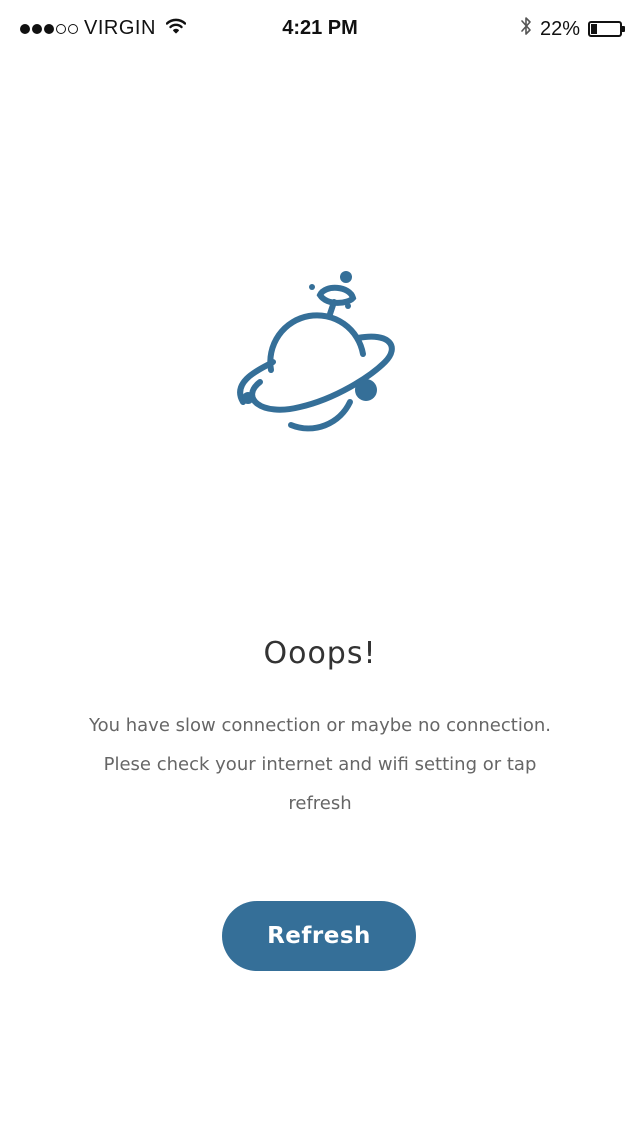 Image resolution: width=640 pixels, height=1136 pixels. What do you see at coordinates (559, 28) in the screenshot?
I see `battery-percent: 22%` at bounding box center [559, 28].